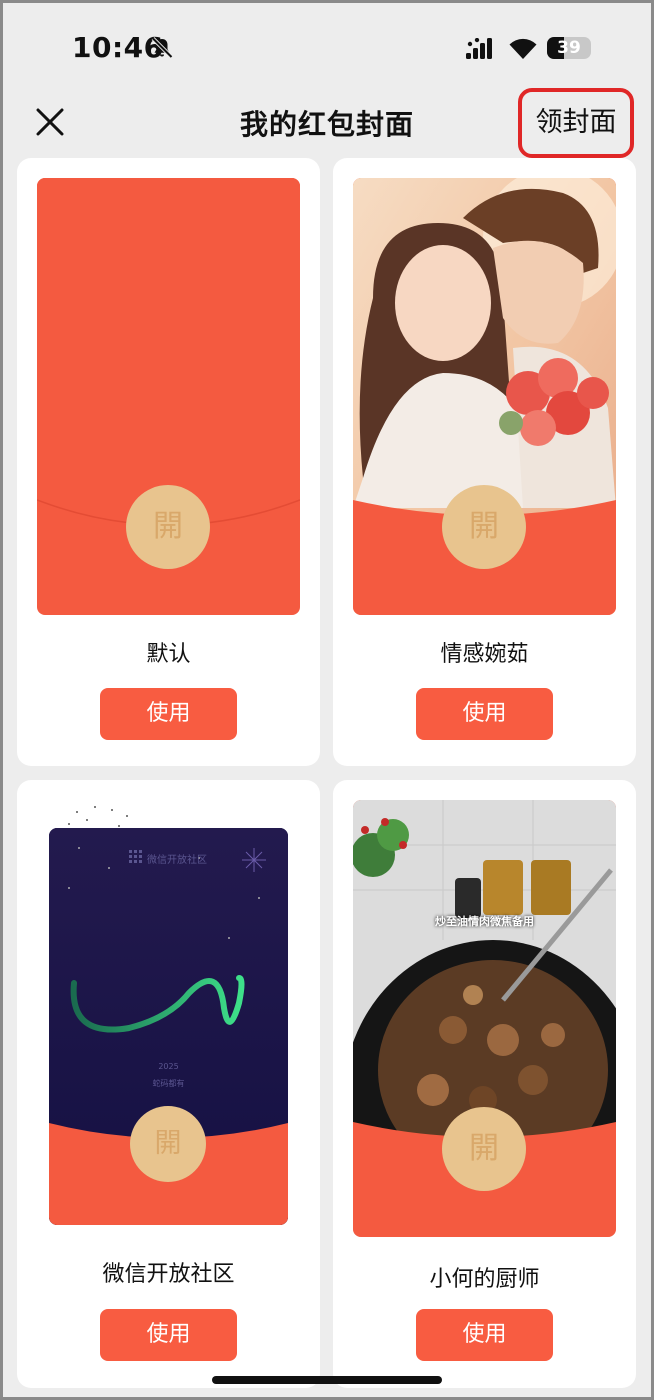  I want to click on grid-logo-icon, so click(135, 856).